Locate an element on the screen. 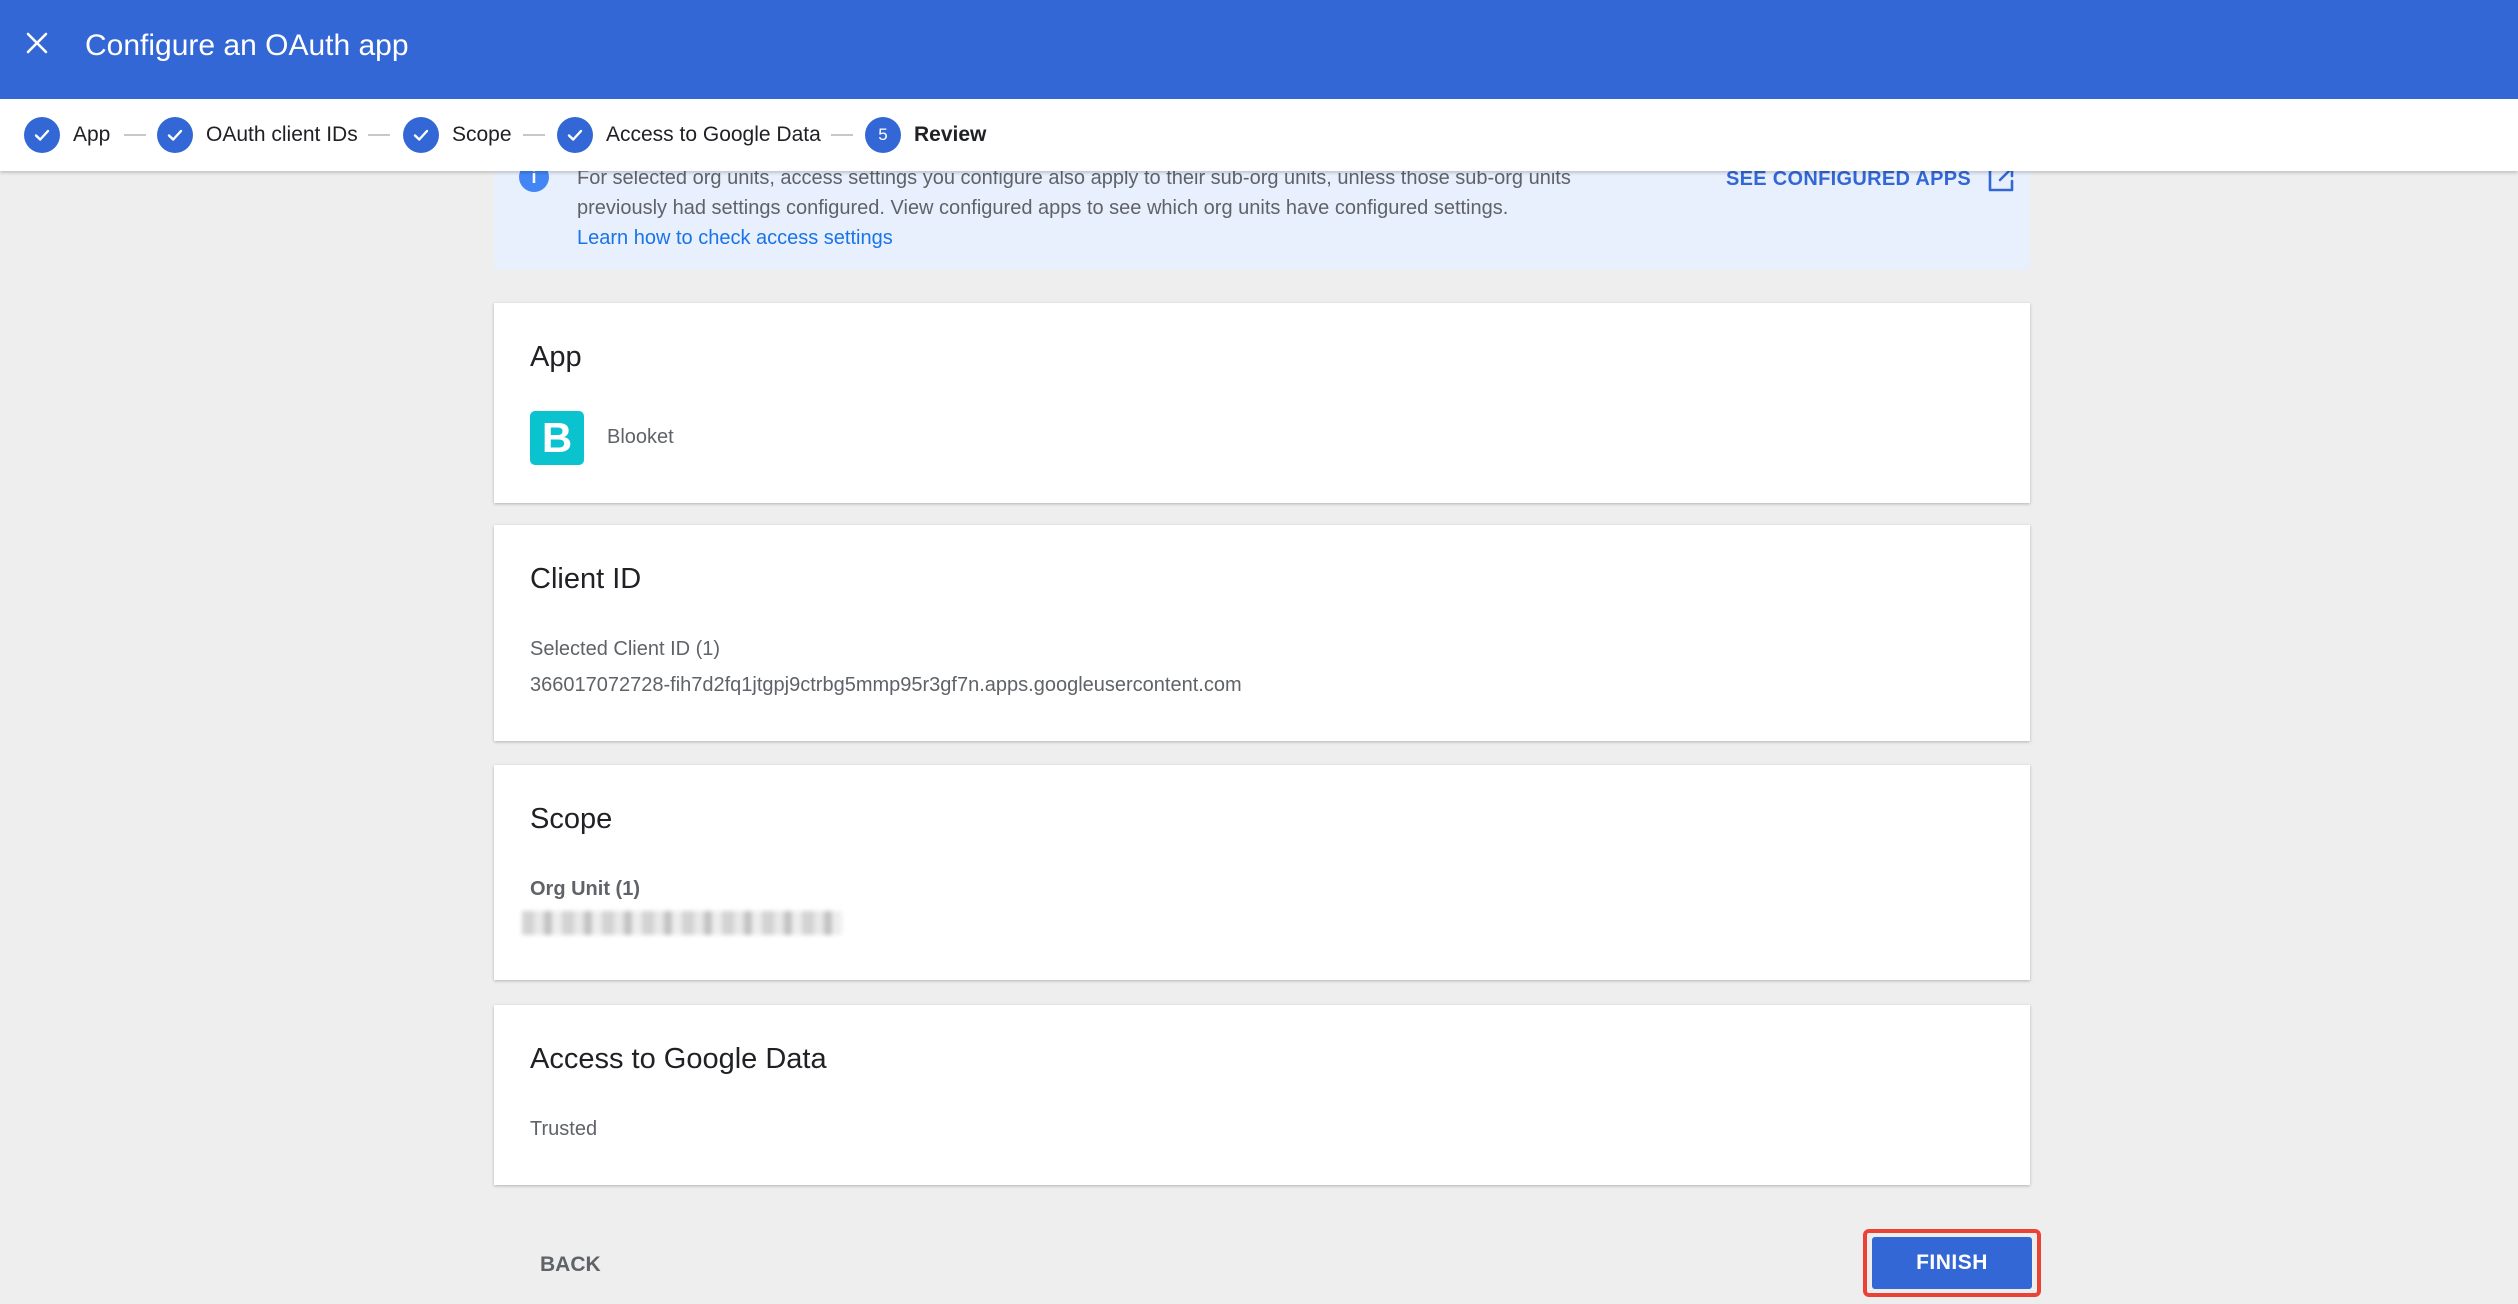 The width and height of the screenshot is (2518, 1304). step-oauth-client-ids: OAuth client IDs is located at coordinates (257, 135).